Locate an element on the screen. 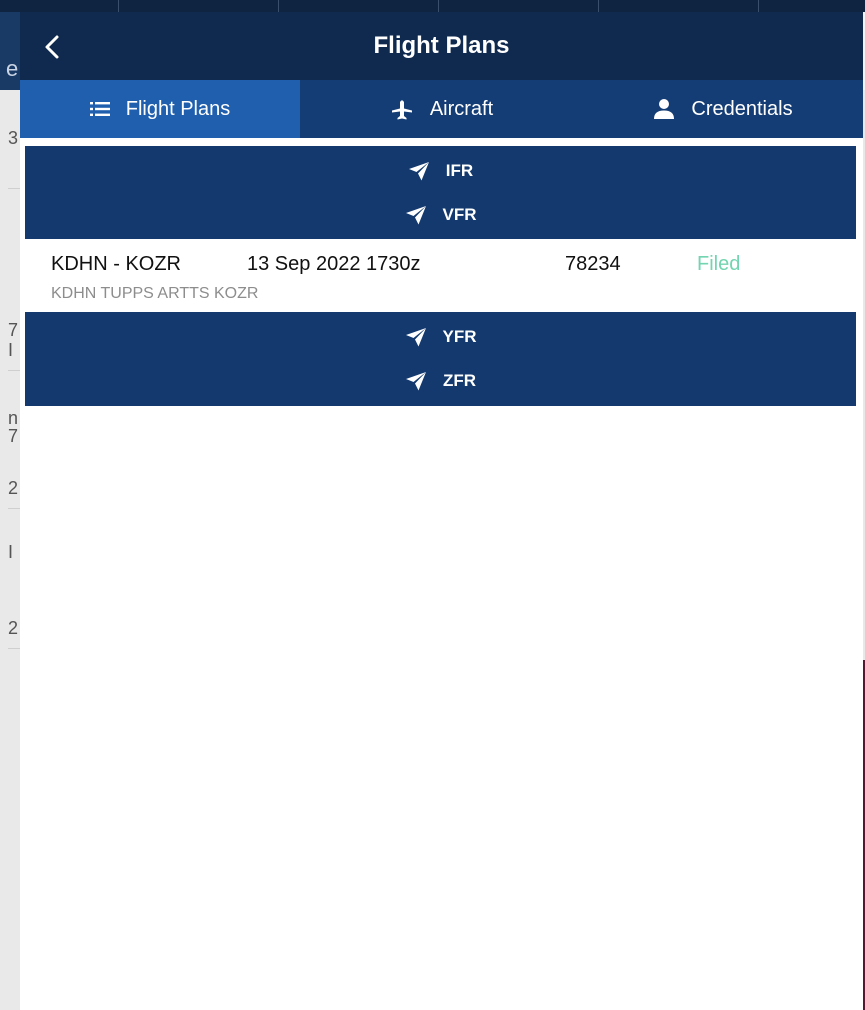 Image resolution: width=865 pixels, height=1010 pixels. nav-bar: Flight Plans is located at coordinates (441, 46).